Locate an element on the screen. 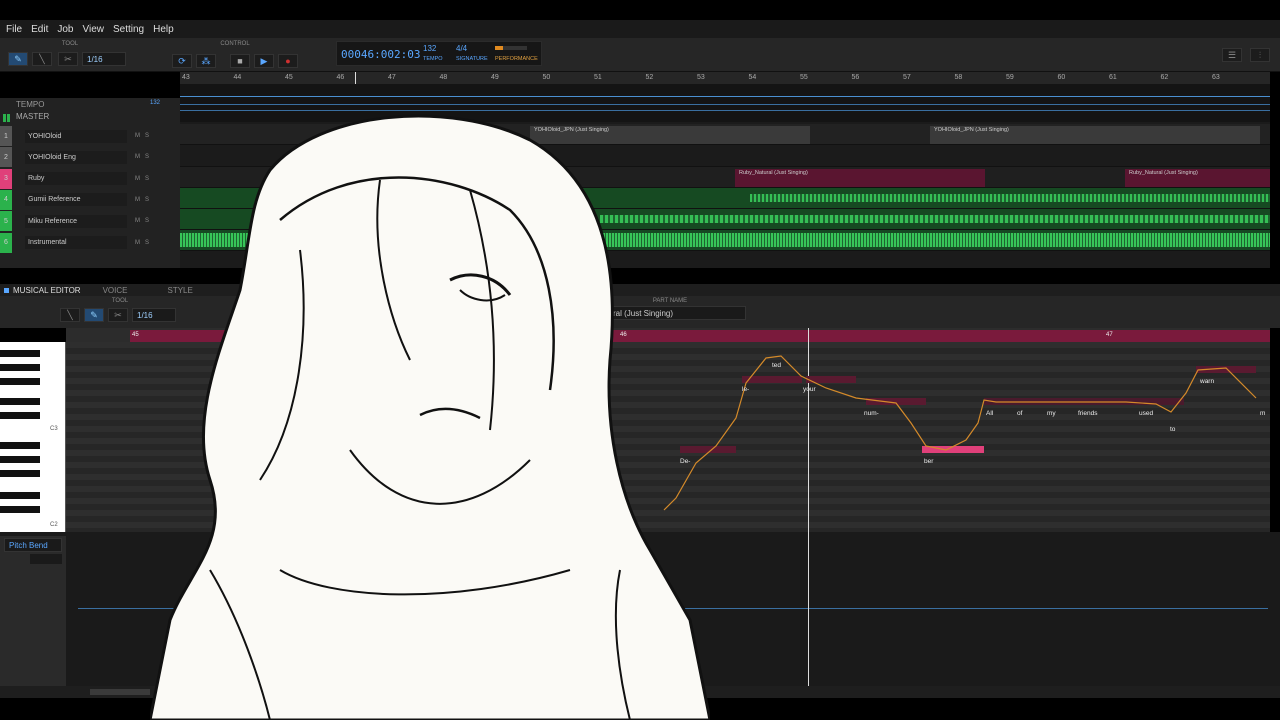 The height and width of the screenshot is (720, 1280). piano-keyboard: C3 C2 is located at coordinates (33, 437).